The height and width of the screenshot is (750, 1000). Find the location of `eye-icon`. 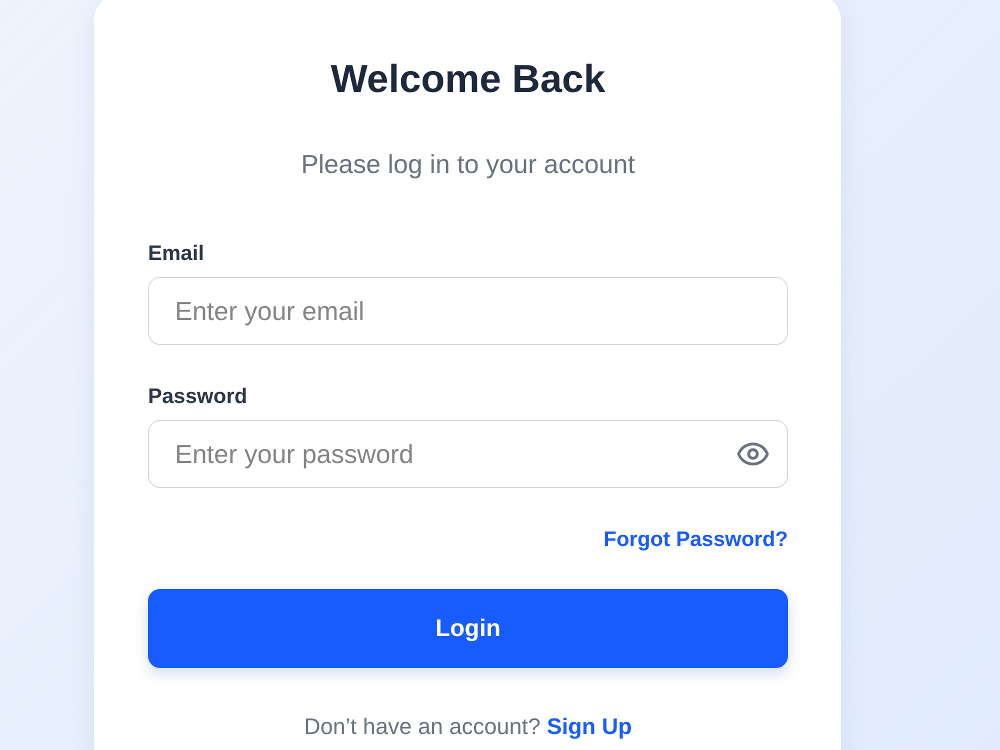

eye-icon is located at coordinates (753, 454).